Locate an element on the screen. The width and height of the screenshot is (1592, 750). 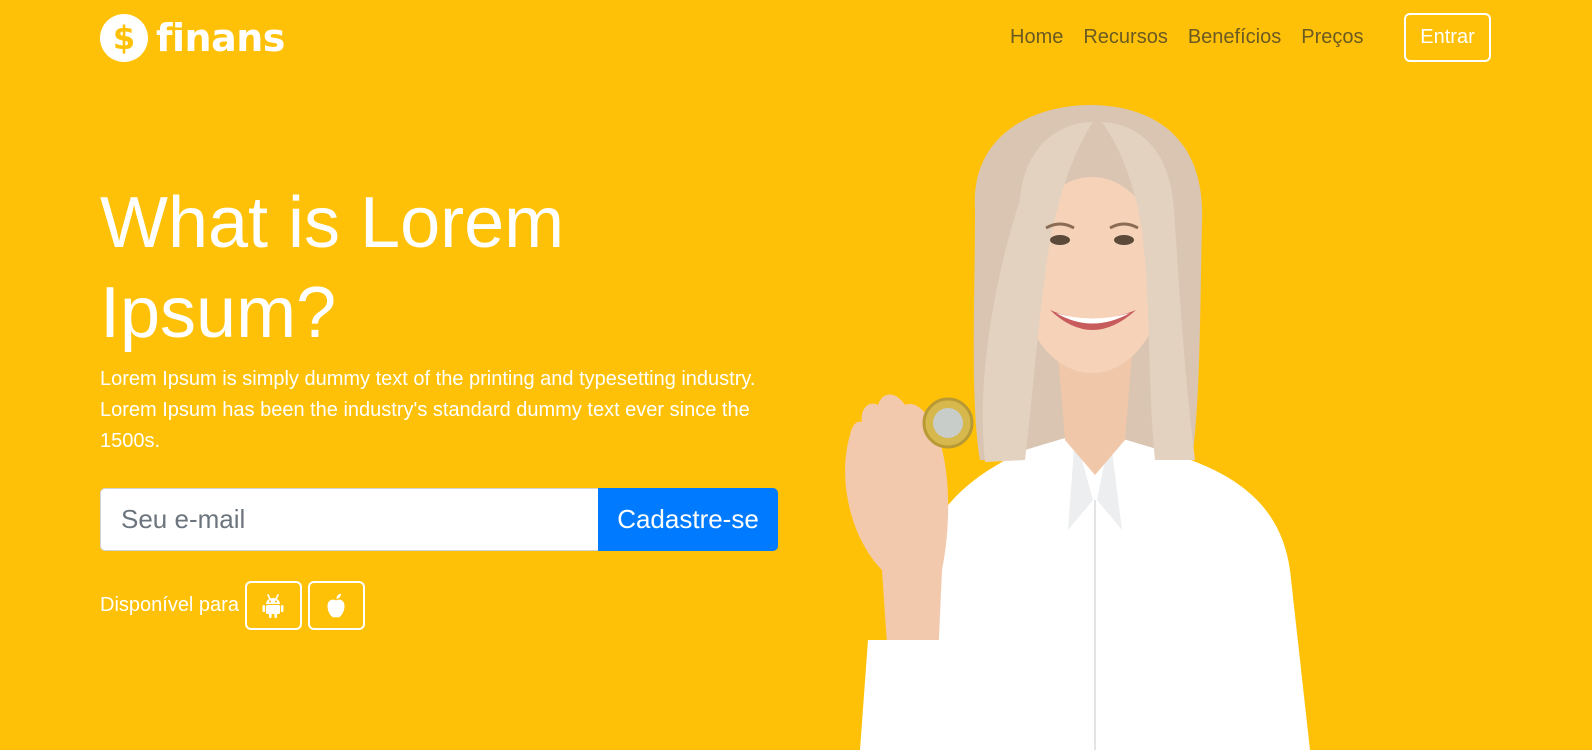
available-label: Disponível para is located at coordinates (169, 605).